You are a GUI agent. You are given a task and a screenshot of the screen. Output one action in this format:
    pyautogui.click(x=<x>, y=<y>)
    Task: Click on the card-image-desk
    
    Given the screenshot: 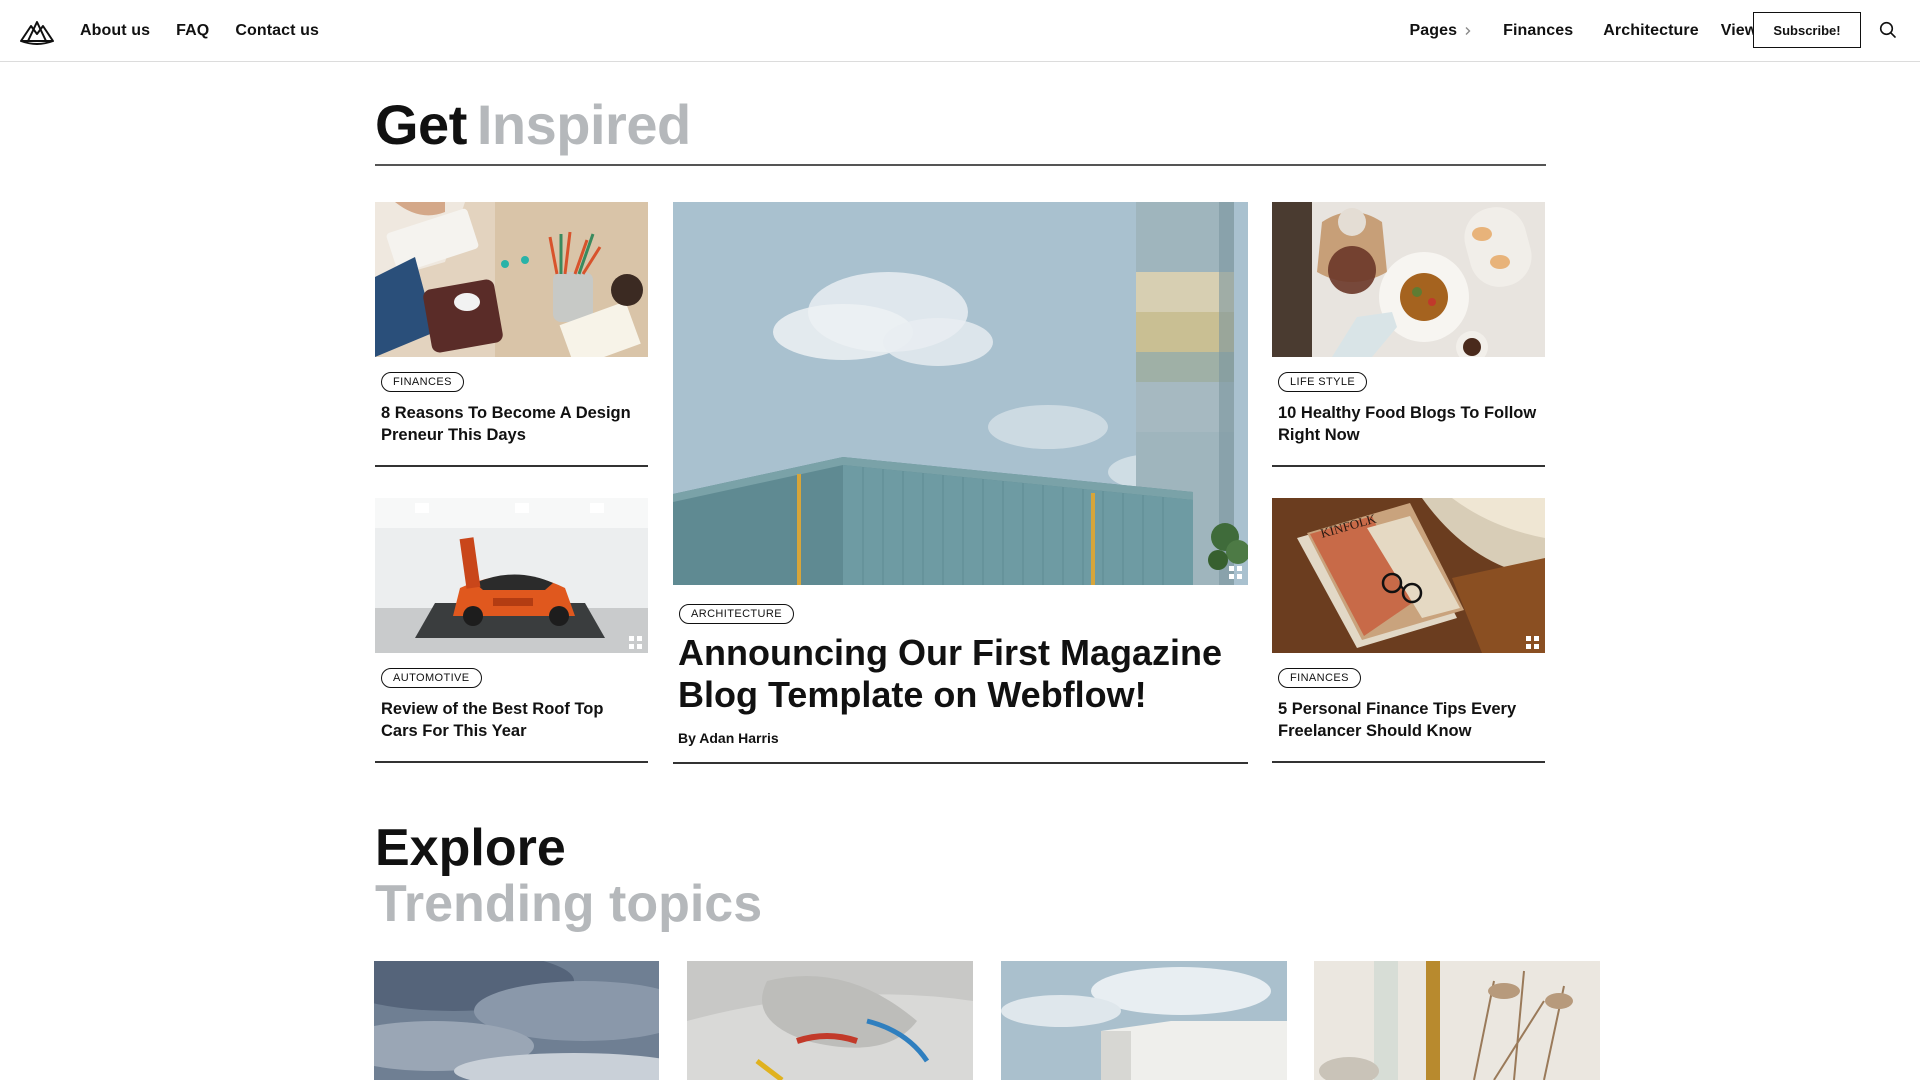 What is the action you would take?
    pyautogui.click(x=511, y=279)
    